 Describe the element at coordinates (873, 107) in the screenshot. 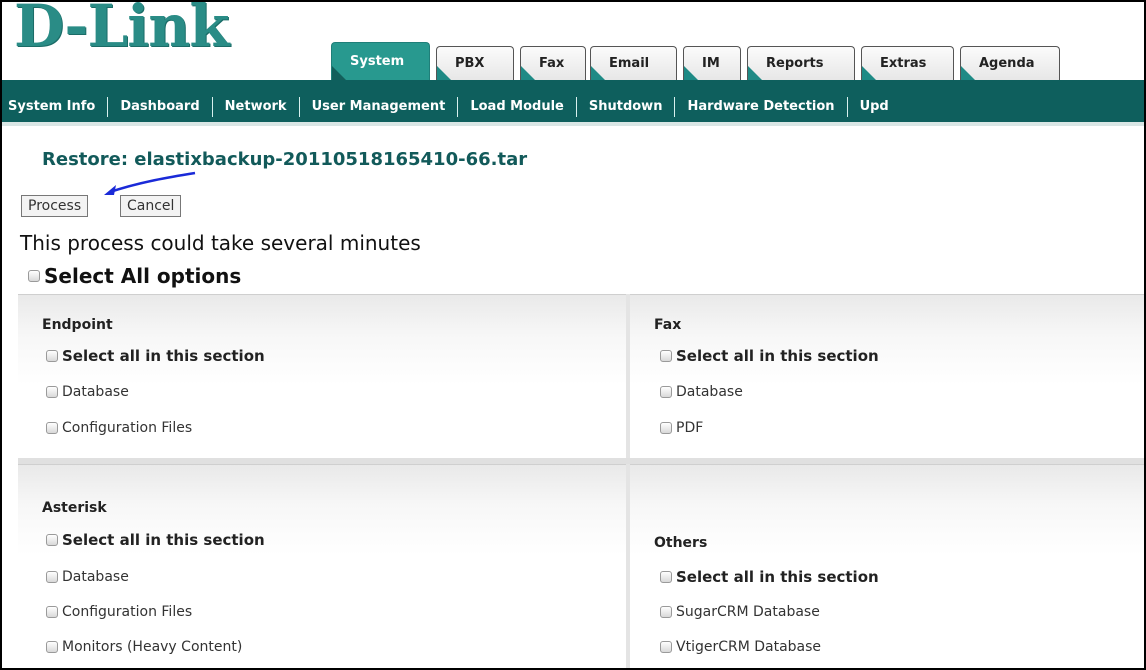

I see `subnav-updates: Upd` at that location.